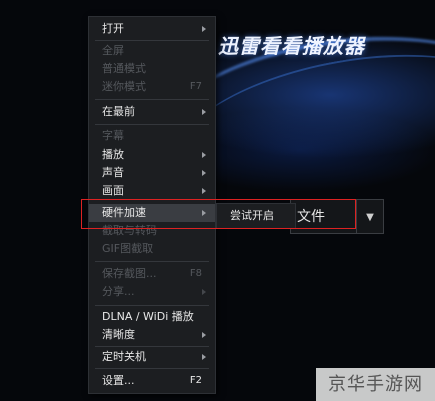 The width and height of the screenshot is (435, 401). What do you see at coordinates (124, 86) in the screenshot?
I see `menu-item-label: 迷你模式` at bounding box center [124, 86].